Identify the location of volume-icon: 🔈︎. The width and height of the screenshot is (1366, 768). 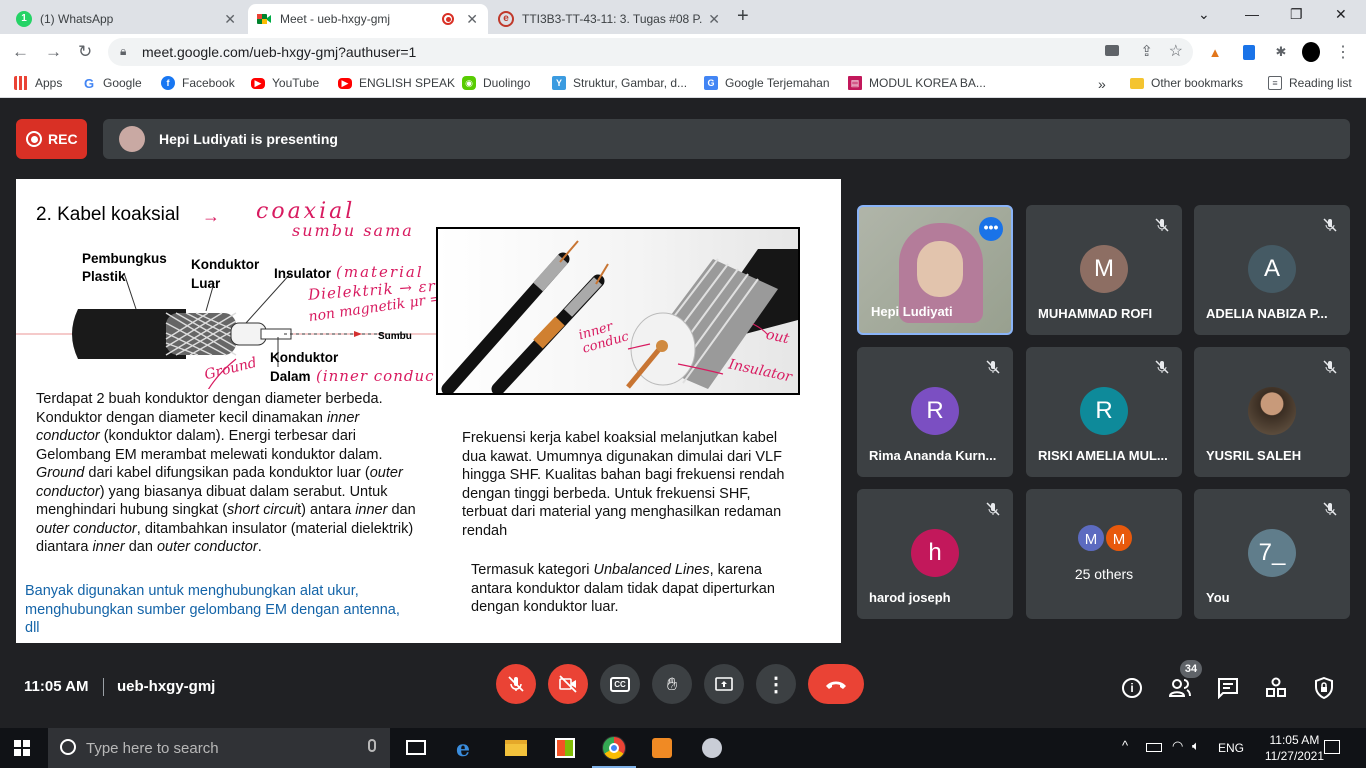
(1196, 746).